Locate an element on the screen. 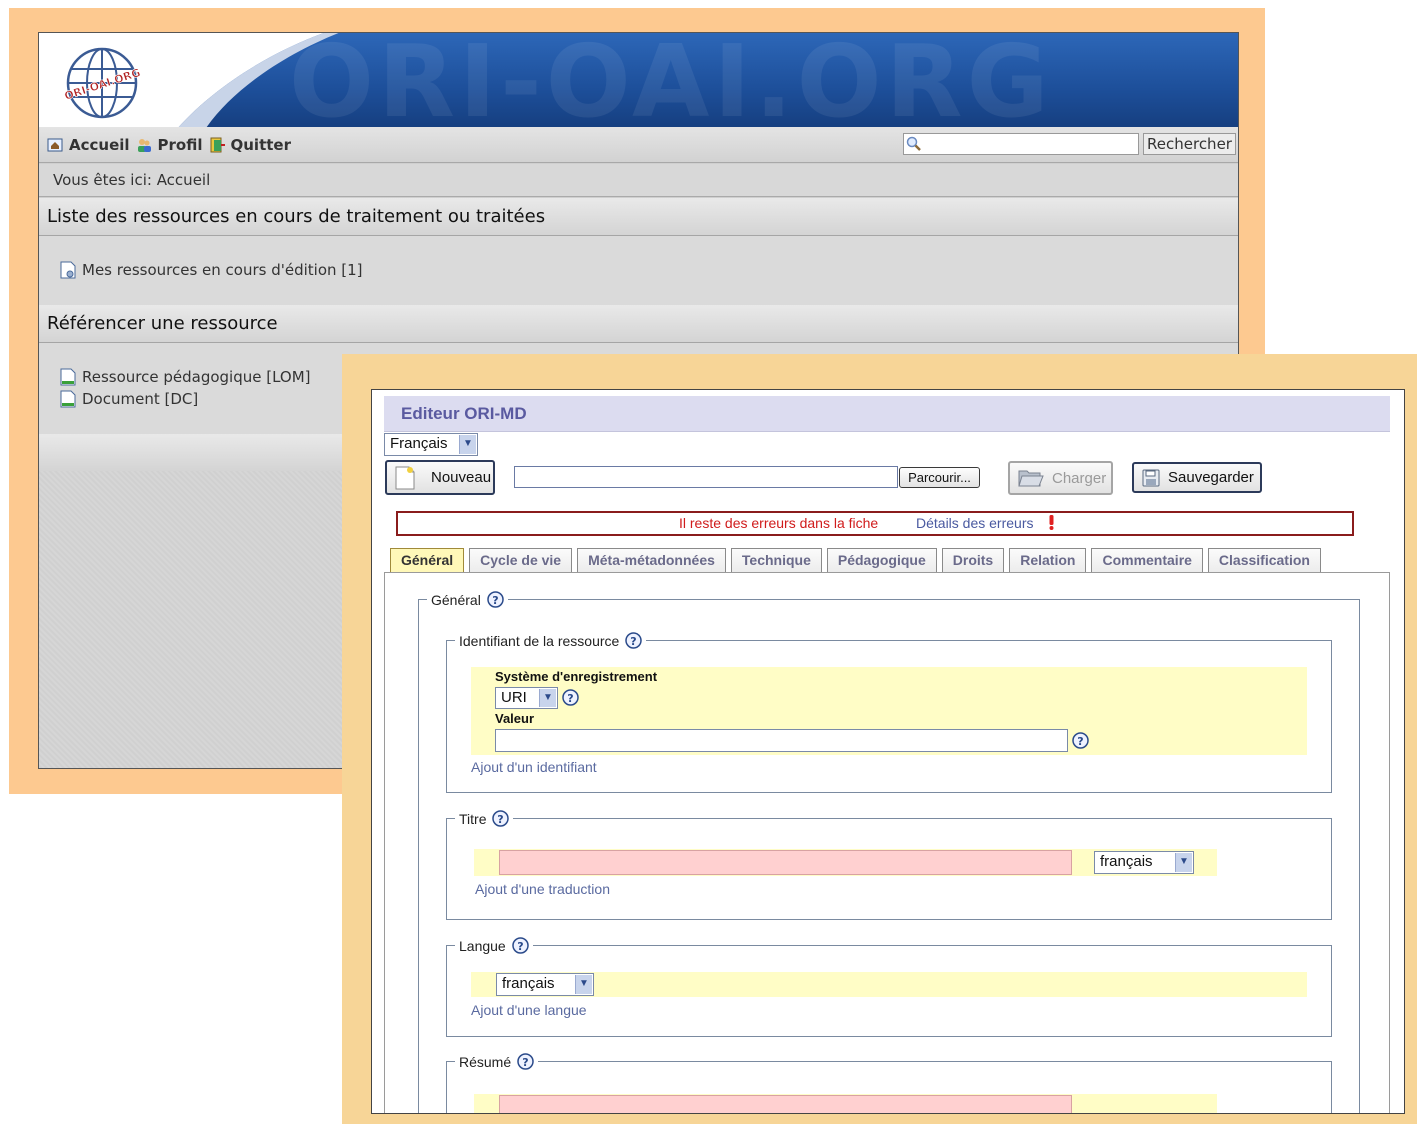 The image size is (1417, 1124). search-input is located at coordinates (1021, 144).